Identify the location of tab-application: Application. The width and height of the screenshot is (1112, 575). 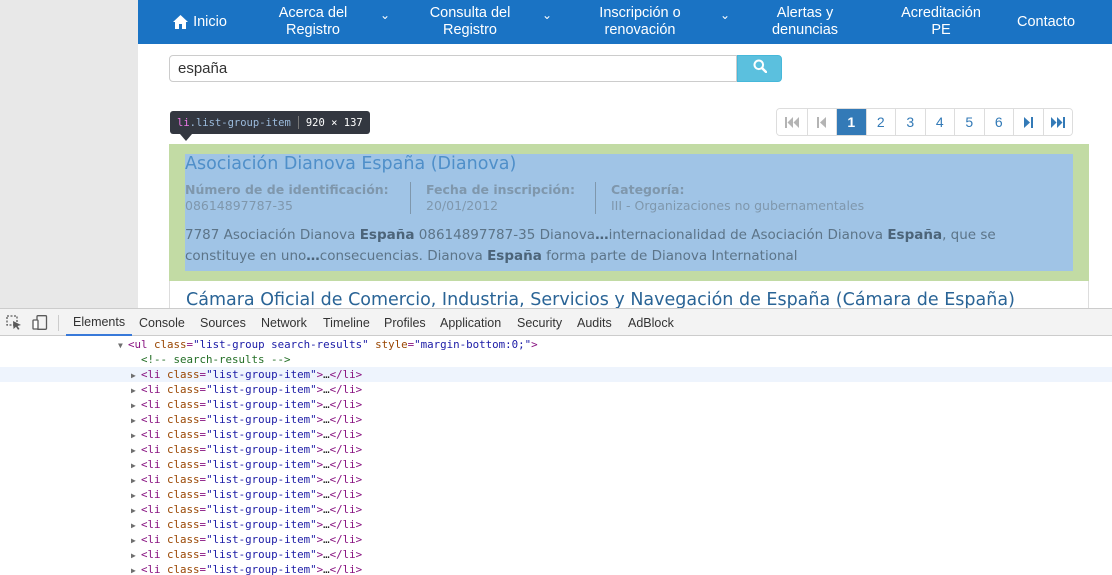
(470, 322).